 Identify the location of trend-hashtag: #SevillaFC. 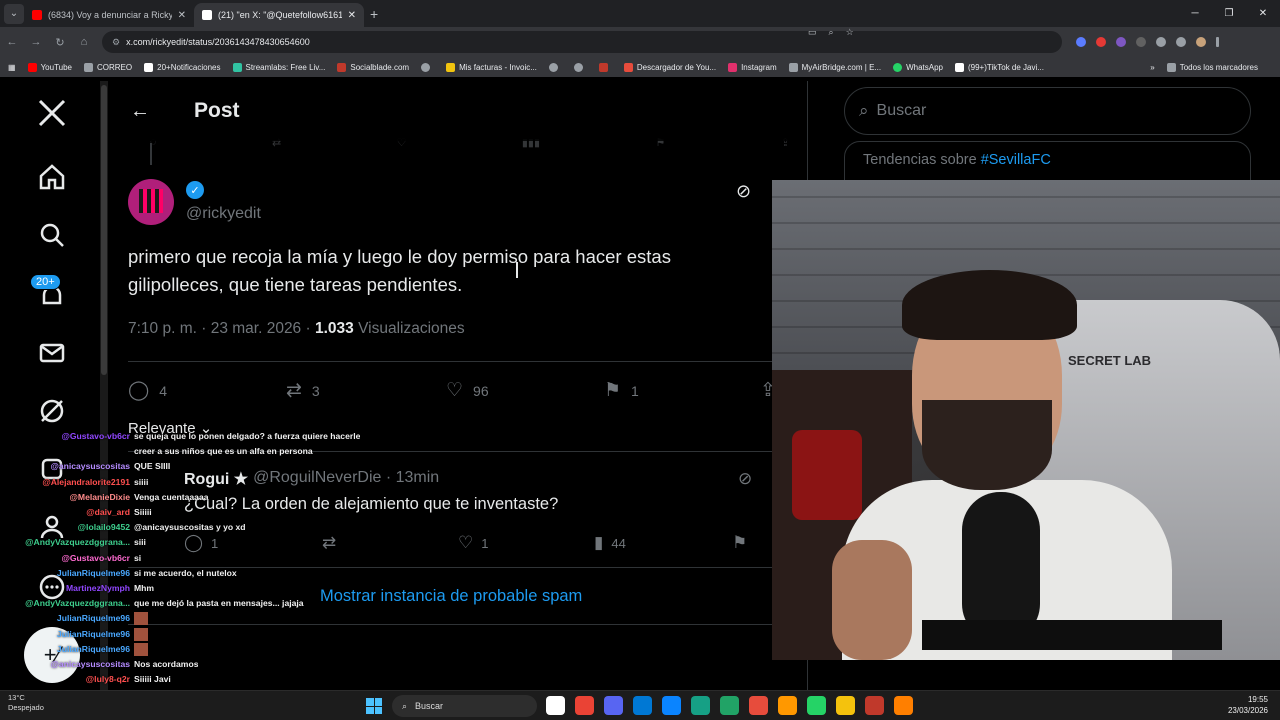
(1016, 160).